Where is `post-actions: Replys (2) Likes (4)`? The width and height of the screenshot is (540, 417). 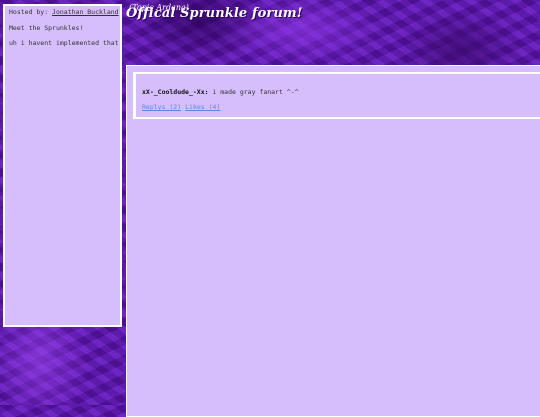 post-actions: Replys (2) Likes (4) is located at coordinates (183, 107).